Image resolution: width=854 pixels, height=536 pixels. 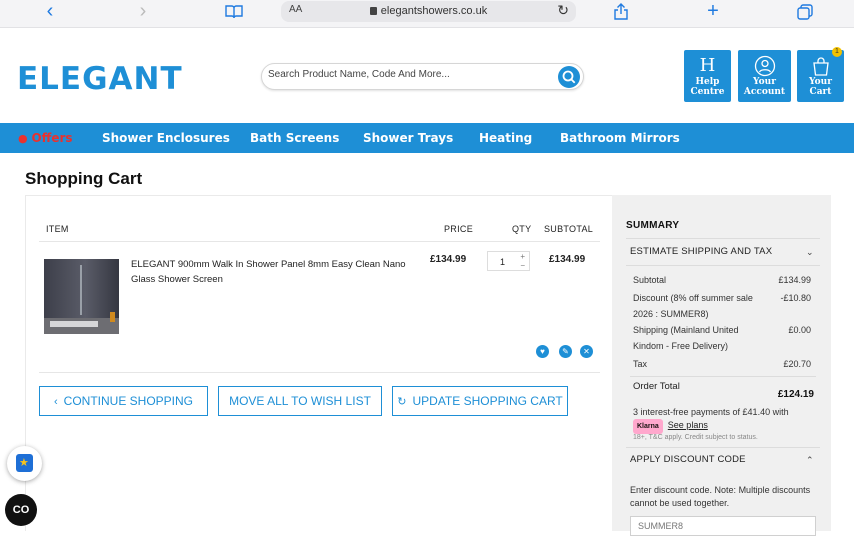 I want to click on cart-label-2: Cart, so click(x=820, y=92).